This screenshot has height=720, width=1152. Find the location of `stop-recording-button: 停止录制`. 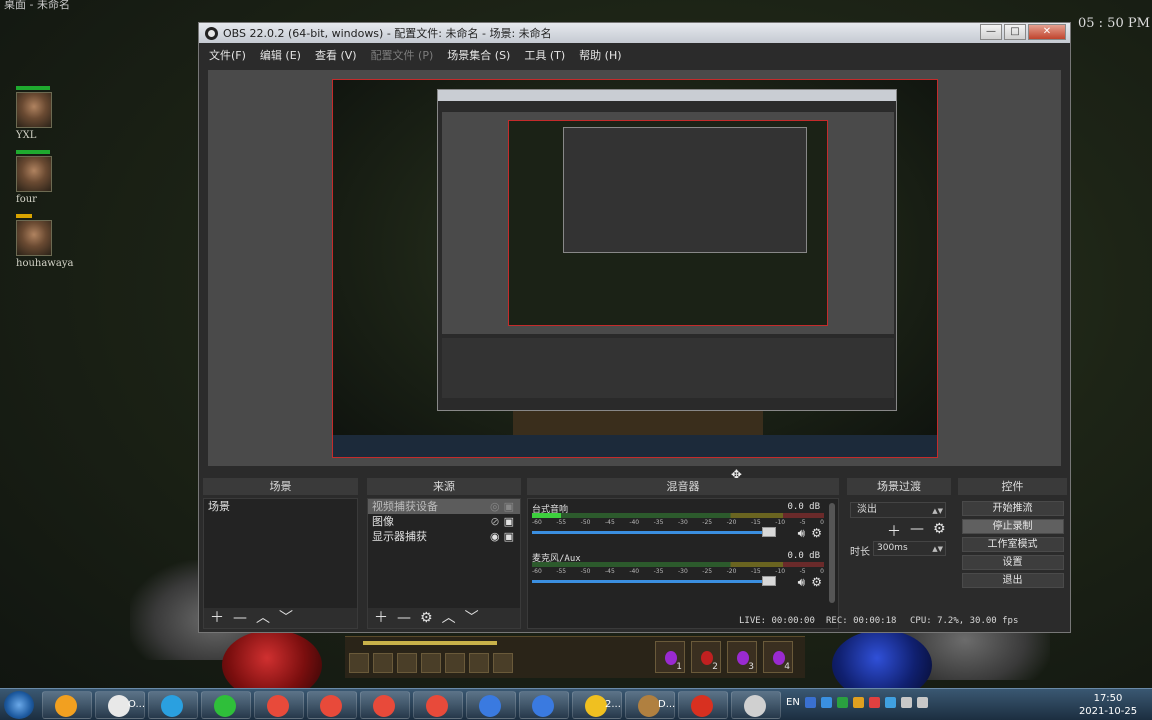

stop-recording-button: 停止录制 is located at coordinates (1012, 526).